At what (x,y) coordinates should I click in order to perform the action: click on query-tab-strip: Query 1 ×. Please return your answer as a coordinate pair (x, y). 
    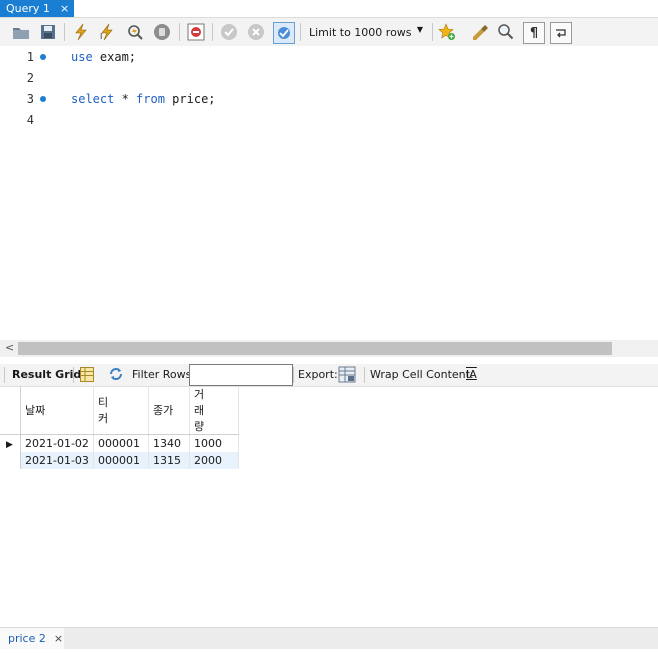
    Looking at the image, I should click on (329, 9).